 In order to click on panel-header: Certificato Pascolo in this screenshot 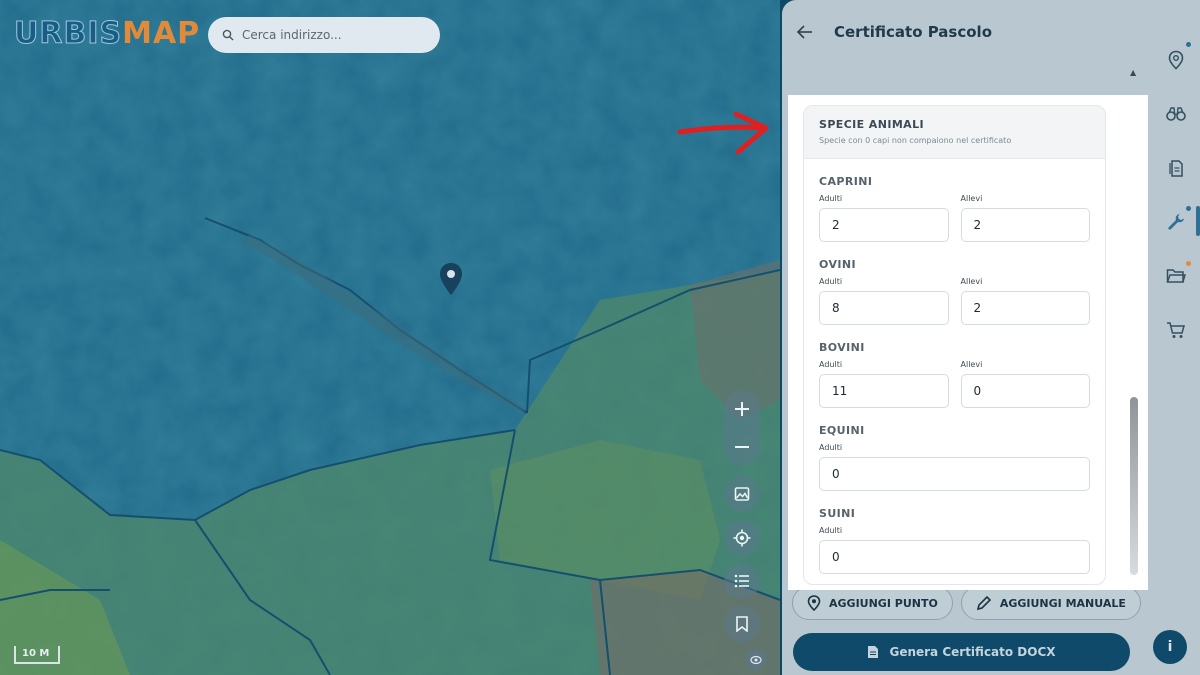, I will do `click(967, 32)`.